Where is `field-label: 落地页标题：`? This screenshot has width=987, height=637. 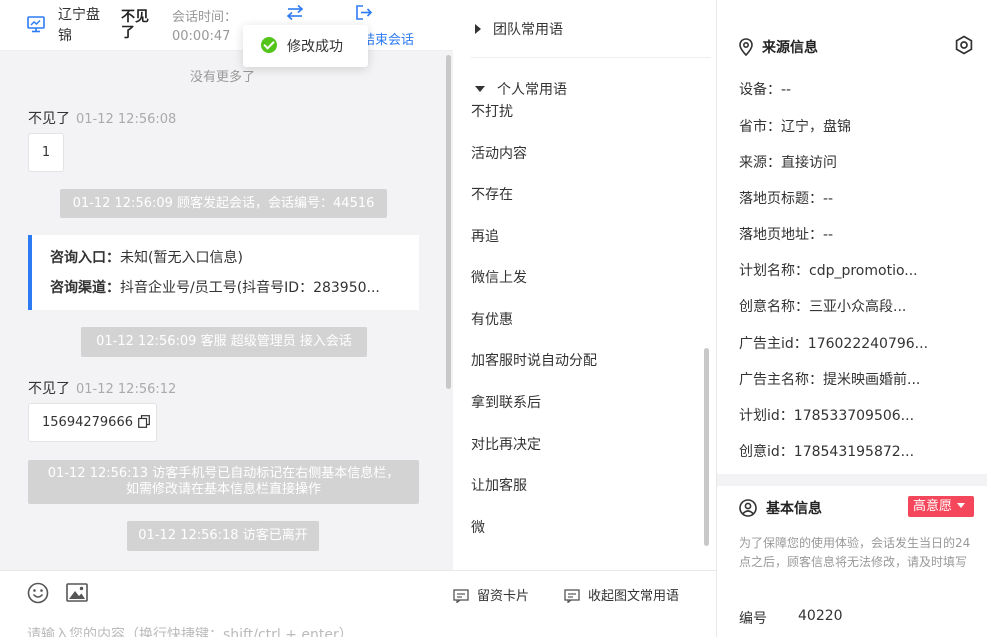
field-label: 落地页标题： is located at coordinates (781, 199).